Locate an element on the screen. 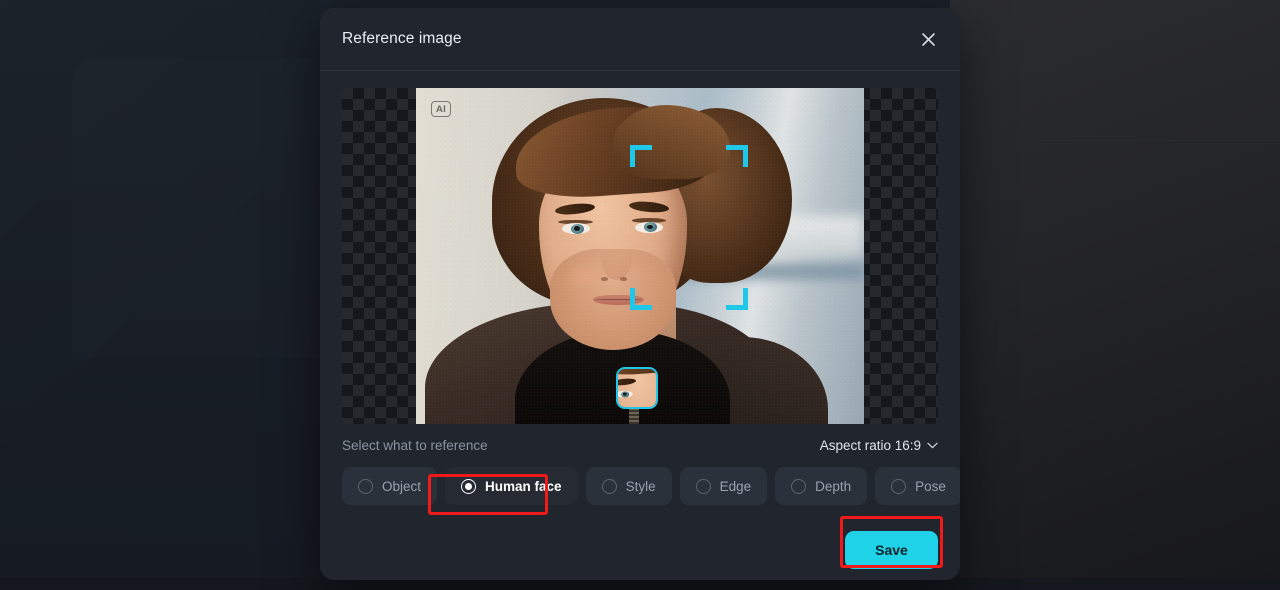 Image resolution: width=1280 pixels, height=590 pixels. detected-face-thumbnail is located at coordinates (637, 388).